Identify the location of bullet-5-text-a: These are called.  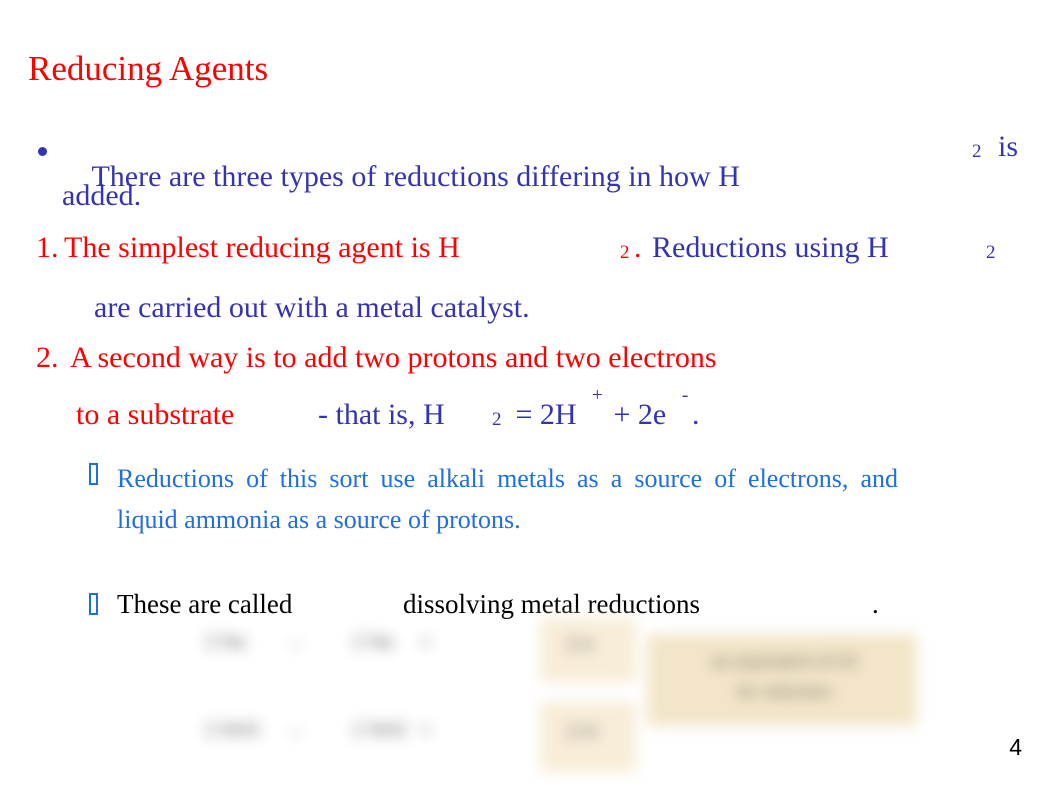
(205, 604).